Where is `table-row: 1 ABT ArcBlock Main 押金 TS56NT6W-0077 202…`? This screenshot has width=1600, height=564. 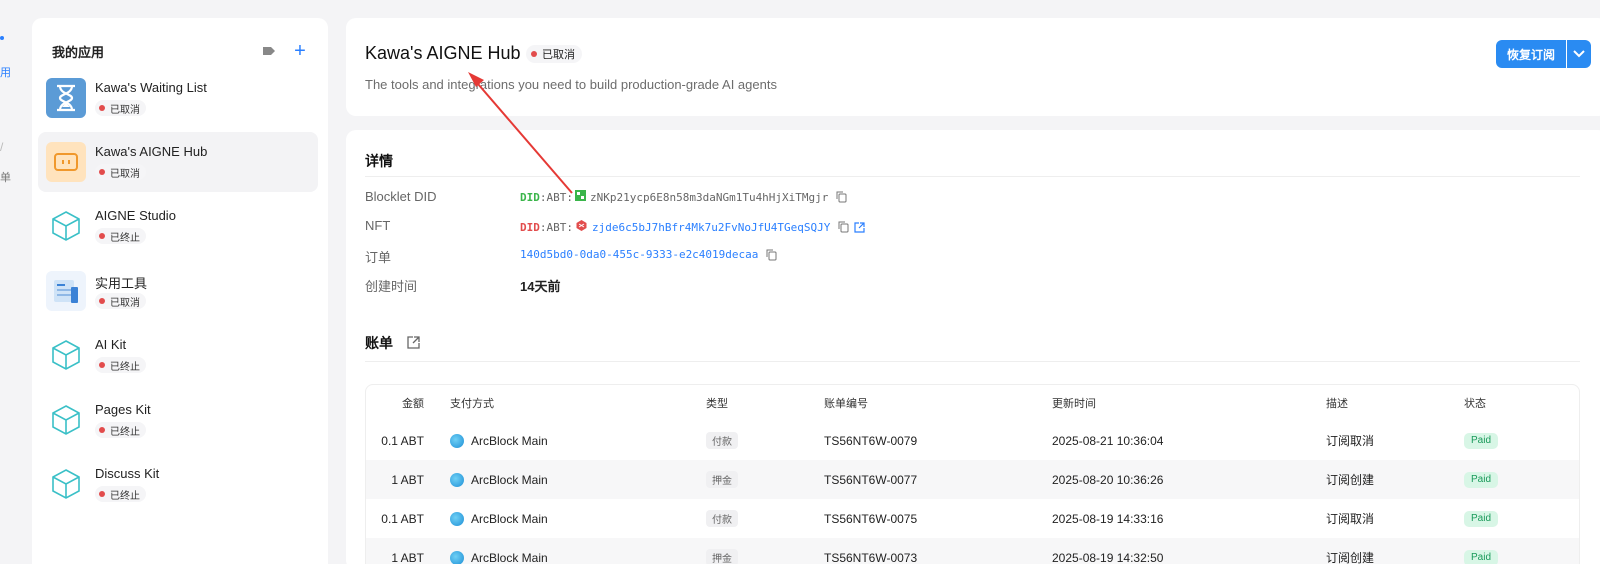
table-row: 1 ABT ArcBlock Main 押金 TS56NT6W-0077 202… is located at coordinates (972, 479).